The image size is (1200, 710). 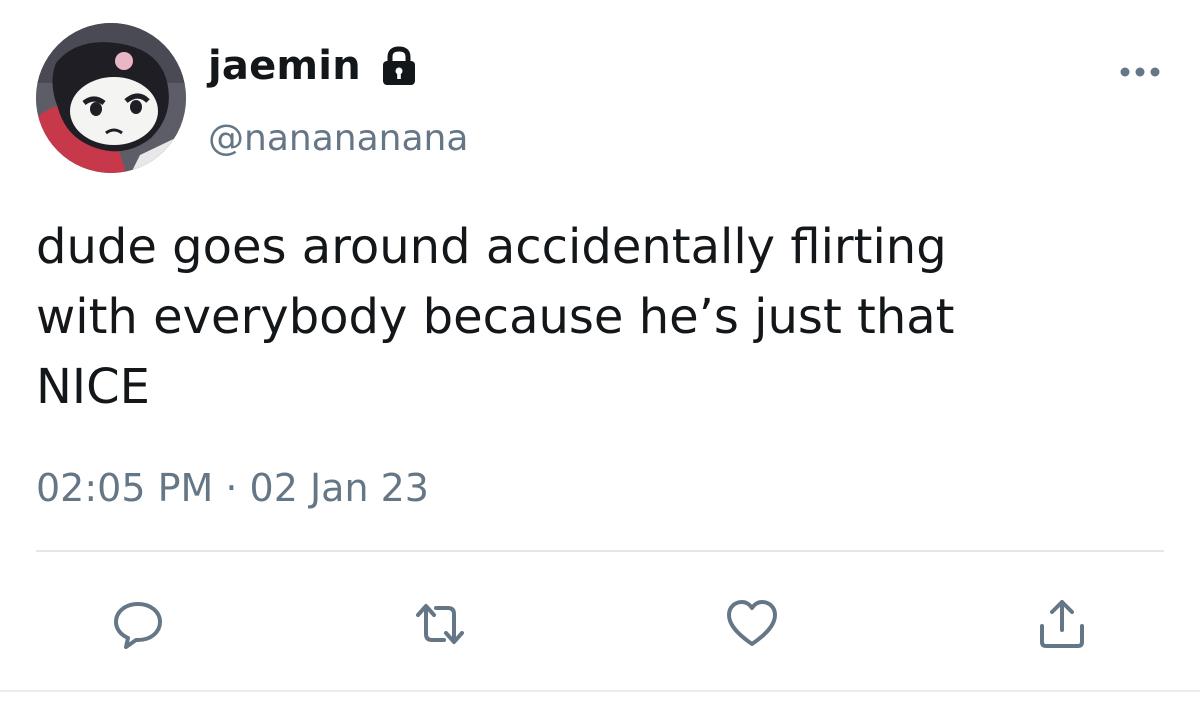 I want to click on retweet-button, so click(x=440, y=624).